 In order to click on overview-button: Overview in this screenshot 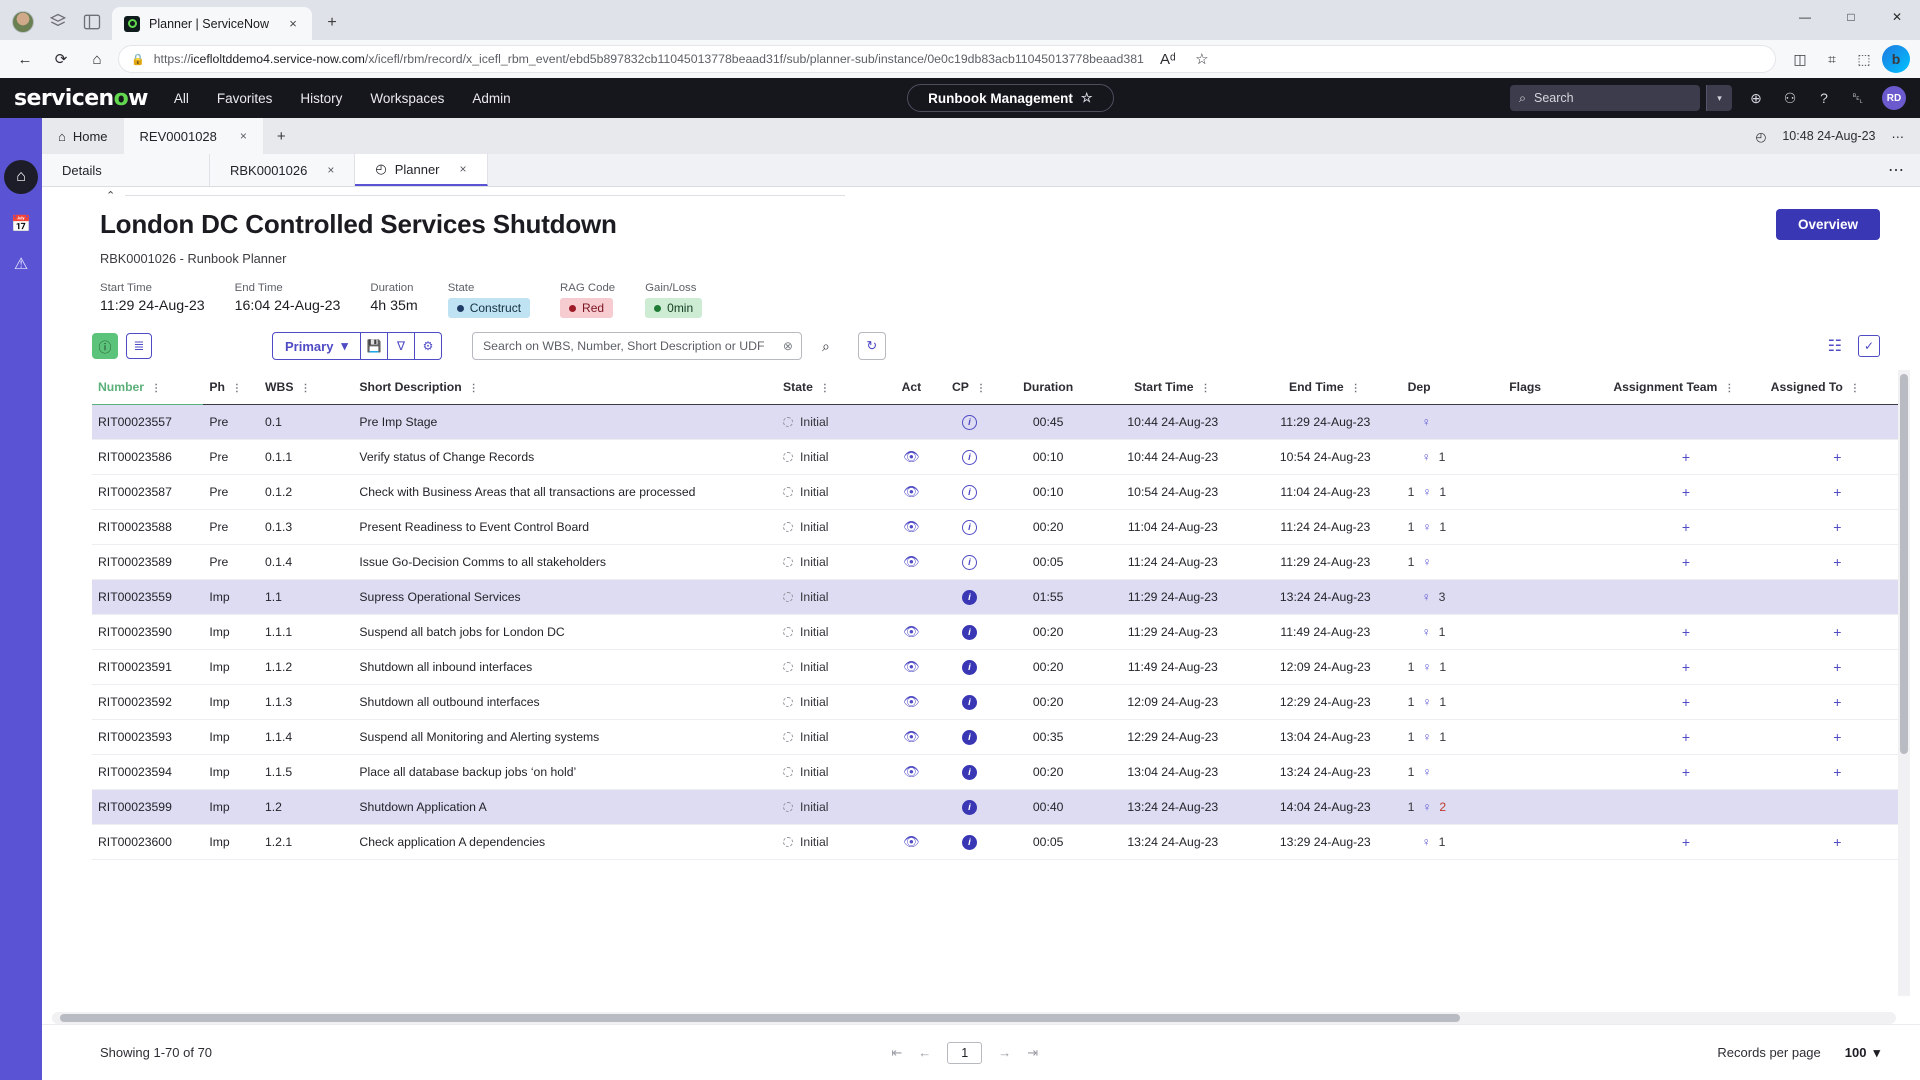, I will do `click(1827, 224)`.